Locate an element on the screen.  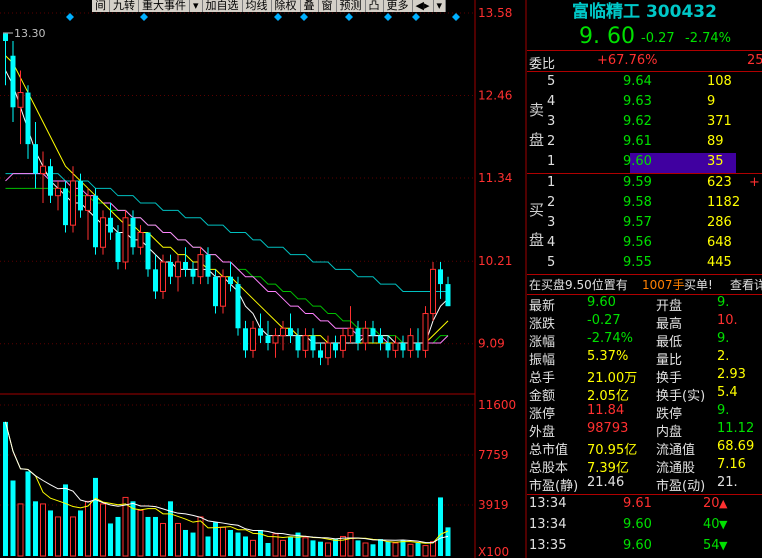
ask-level-4: 4 9.63 9 is located at coordinates (644, 102).